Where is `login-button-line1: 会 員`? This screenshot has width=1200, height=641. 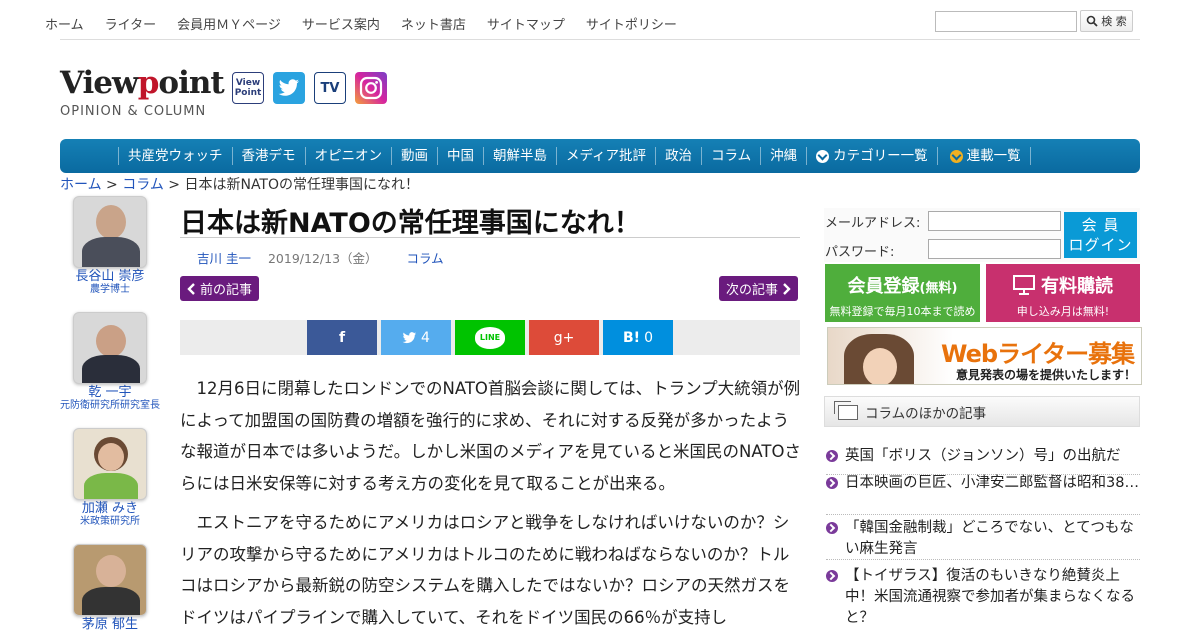
login-button-line1: 会 員 is located at coordinates (1100, 225).